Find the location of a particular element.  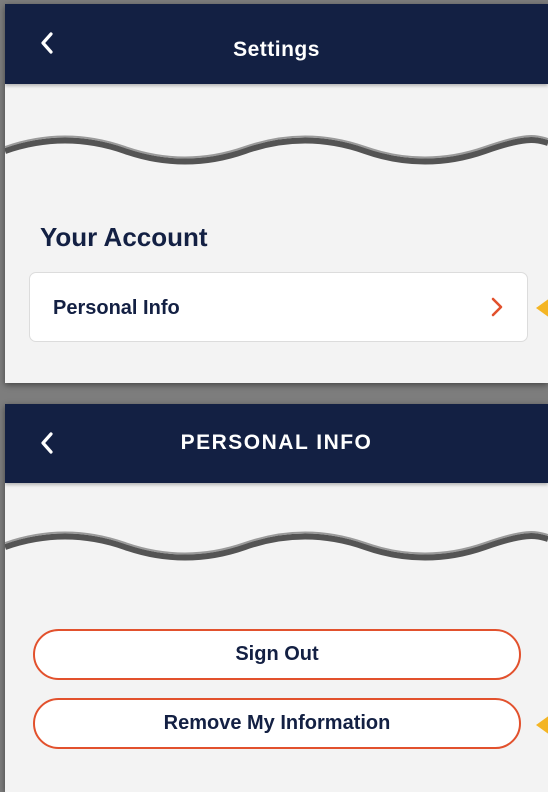

page-title: PERSONAL INFO is located at coordinates (276, 442).